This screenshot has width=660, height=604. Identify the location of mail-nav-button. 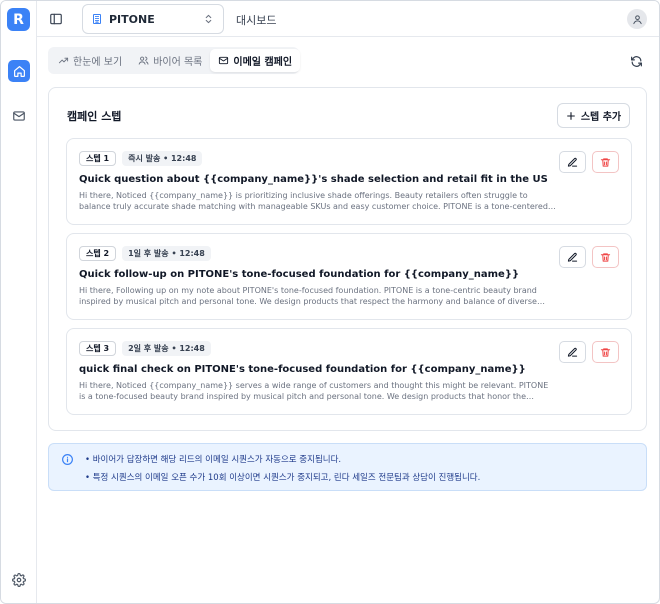
(19, 116).